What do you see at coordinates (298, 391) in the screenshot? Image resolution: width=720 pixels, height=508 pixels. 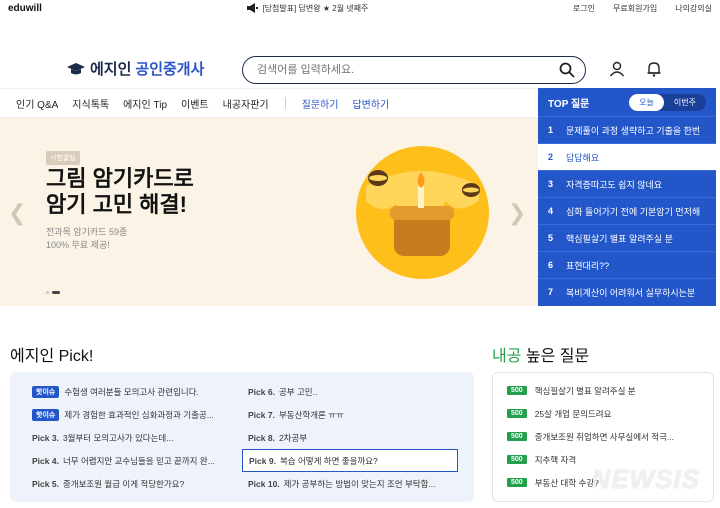 I see `pick-text: 공부 고민..` at bounding box center [298, 391].